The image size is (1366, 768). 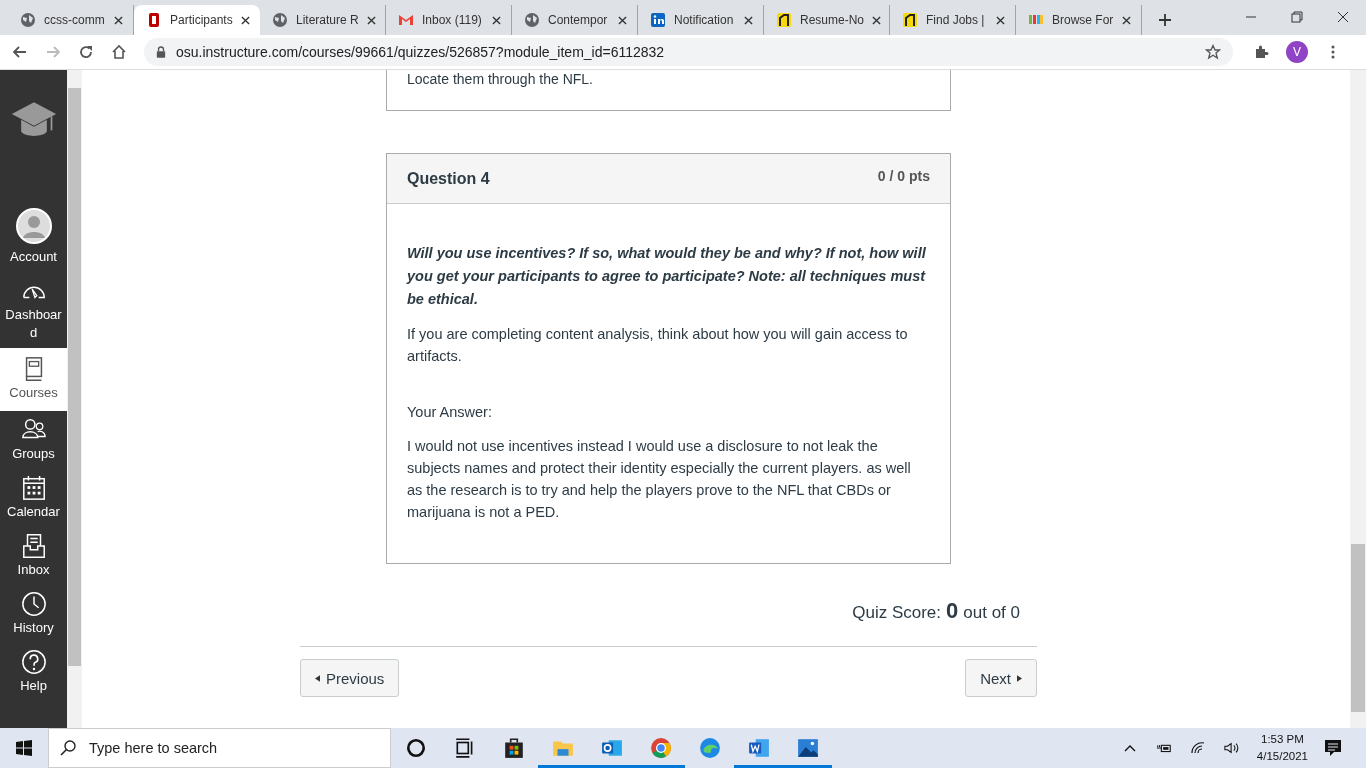 I want to click on block-o-icon, so click(x=154, y=20).